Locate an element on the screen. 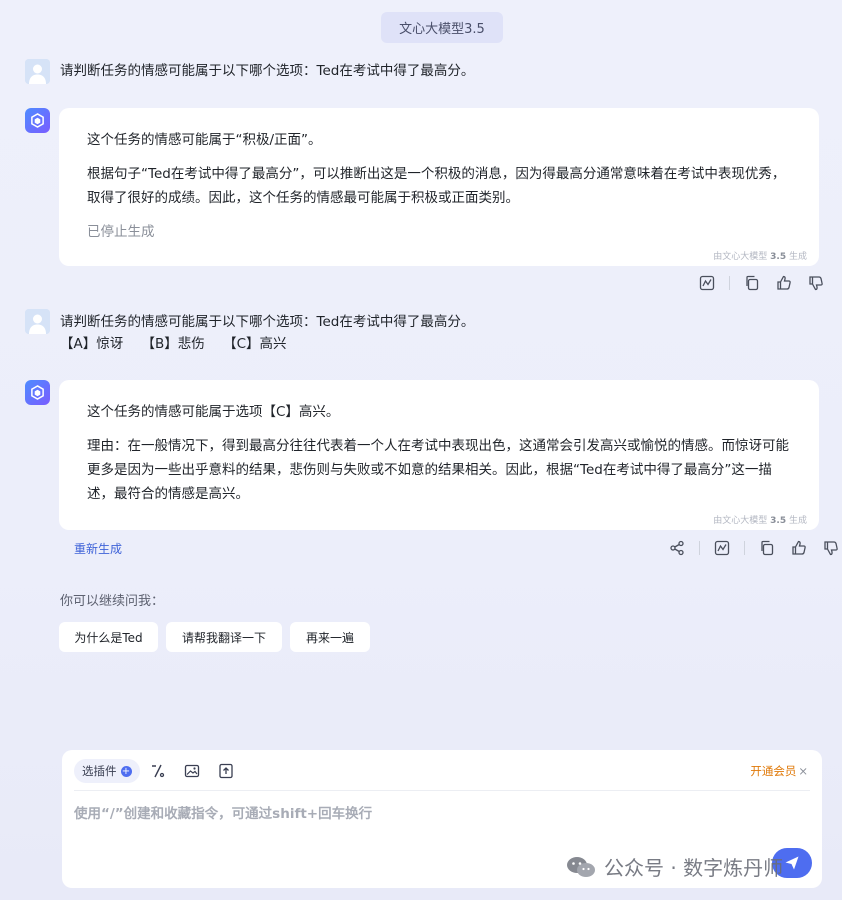  plus-icon: + is located at coordinates (126, 771).